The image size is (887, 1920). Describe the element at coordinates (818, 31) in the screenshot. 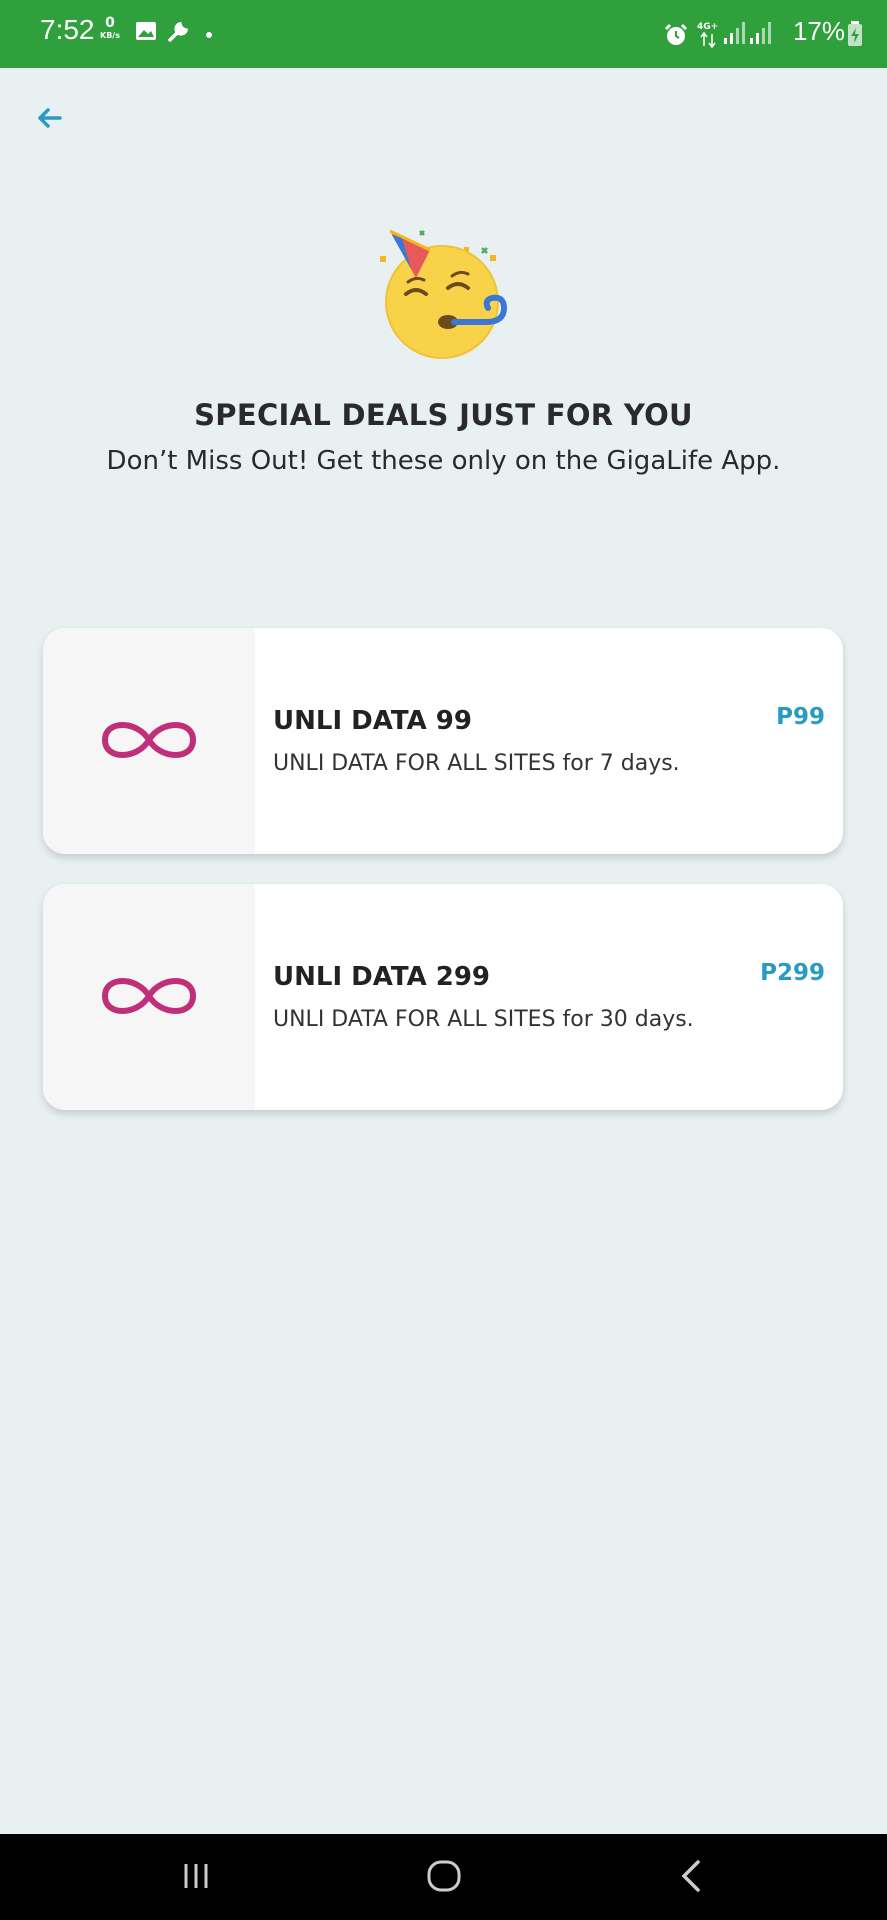

I see `battery-percent: 17%` at that location.